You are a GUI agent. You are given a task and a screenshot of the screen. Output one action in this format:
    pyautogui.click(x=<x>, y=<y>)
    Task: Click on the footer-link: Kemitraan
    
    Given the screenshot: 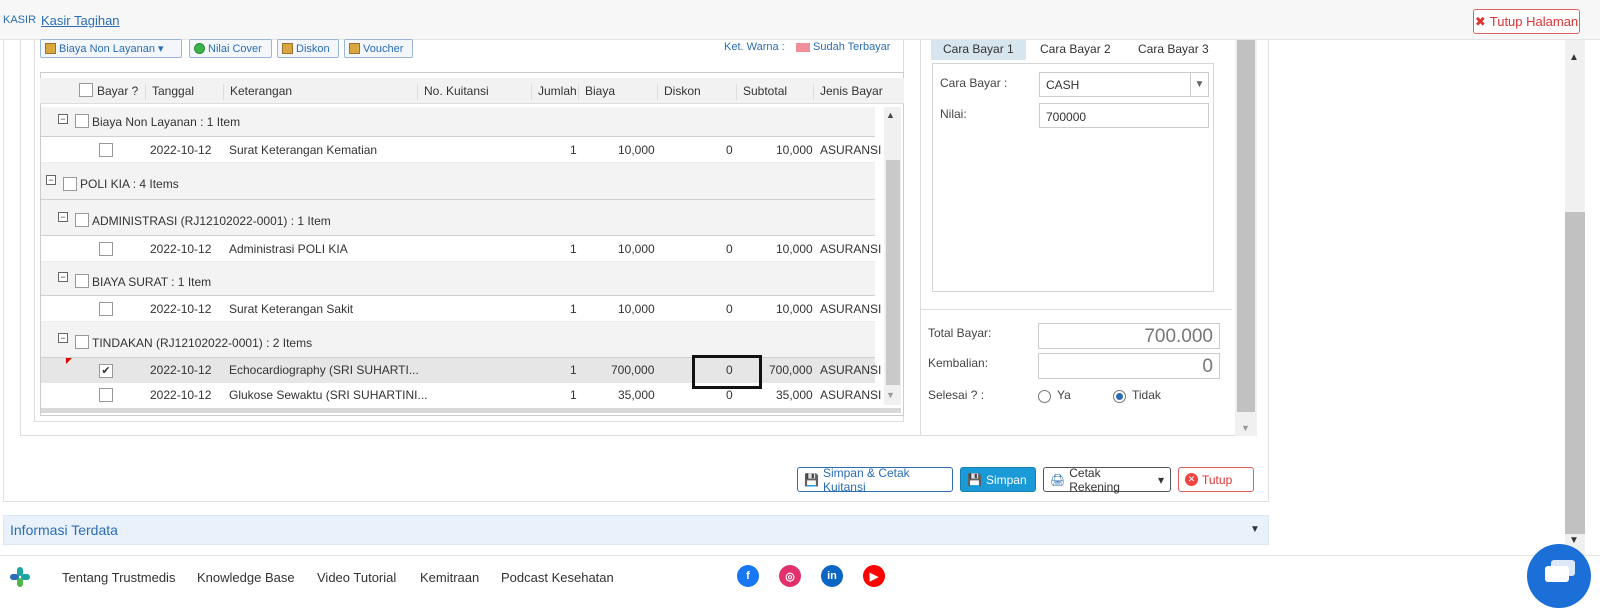 What is the action you would take?
    pyautogui.click(x=449, y=577)
    